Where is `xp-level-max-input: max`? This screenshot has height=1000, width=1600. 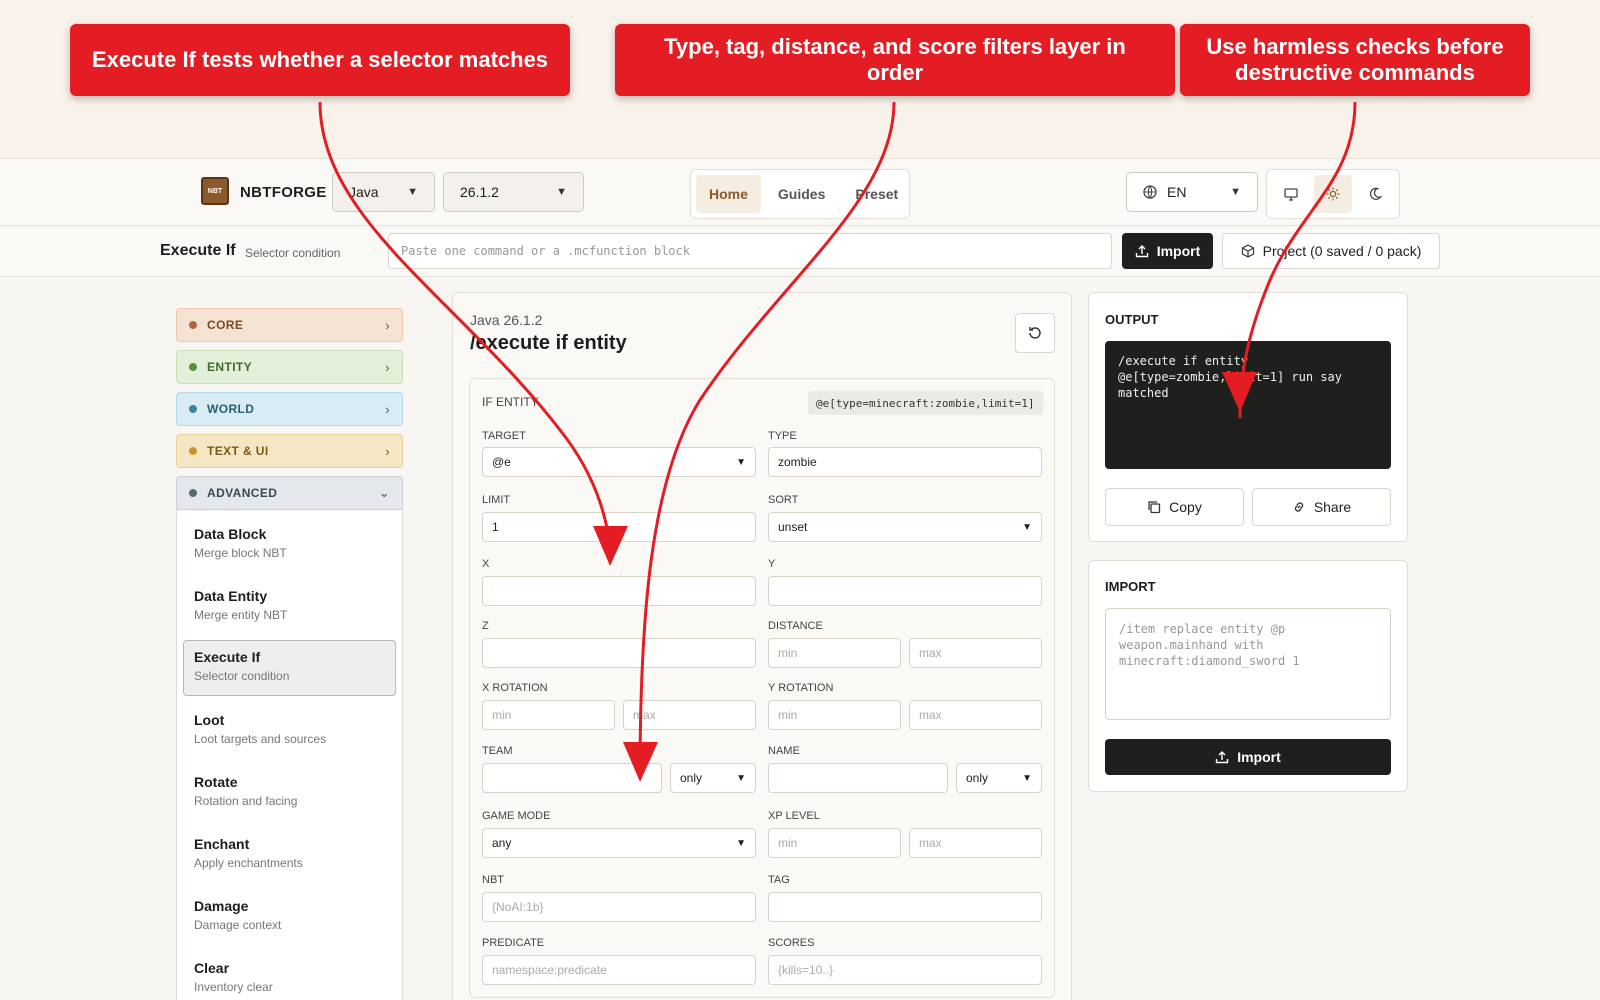 xp-level-max-input: max is located at coordinates (975, 843).